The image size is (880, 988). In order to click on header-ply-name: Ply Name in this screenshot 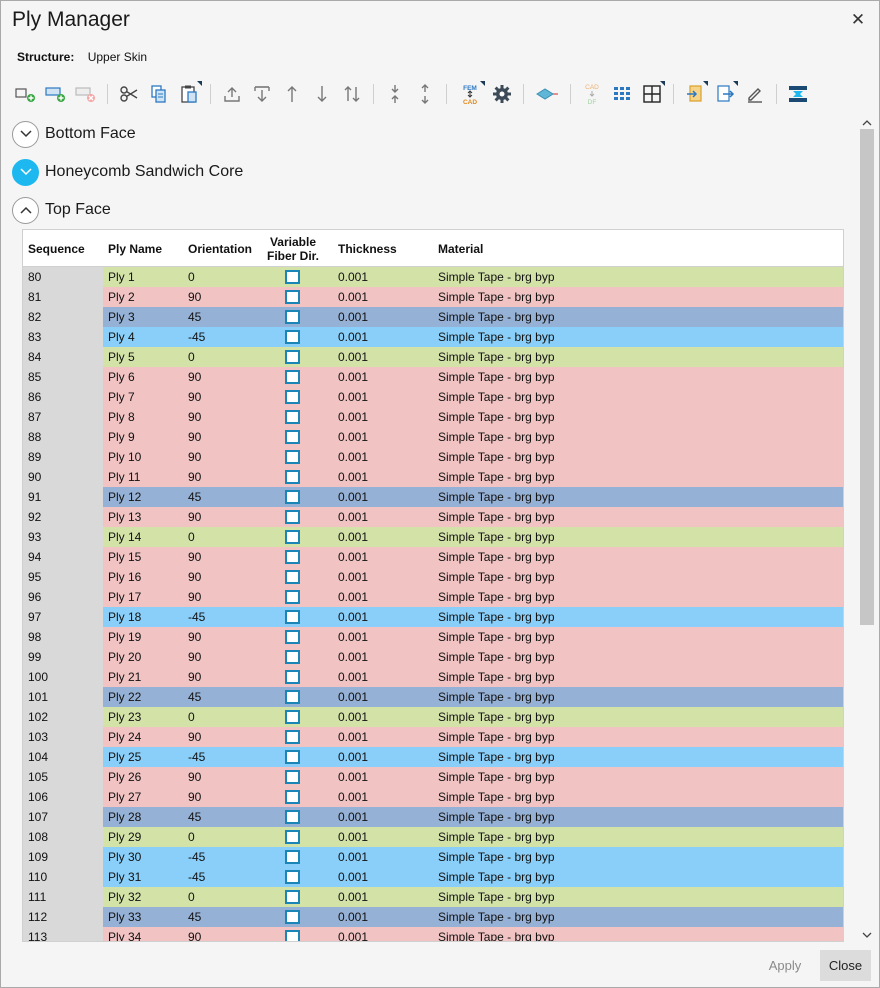, I will do `click(135, 248)`.